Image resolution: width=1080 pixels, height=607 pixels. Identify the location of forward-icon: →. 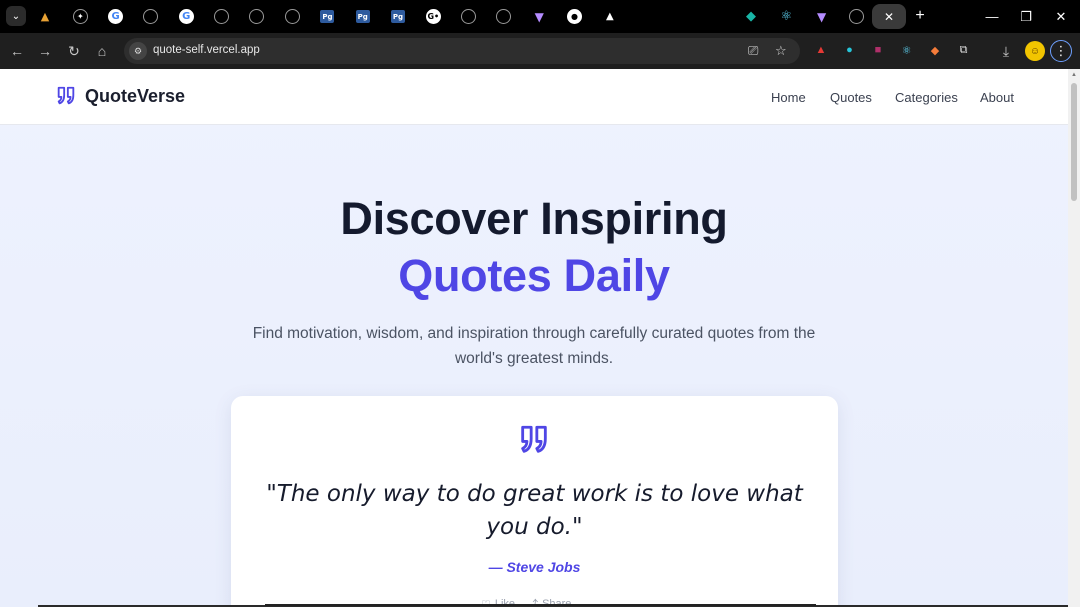
(45, 51).